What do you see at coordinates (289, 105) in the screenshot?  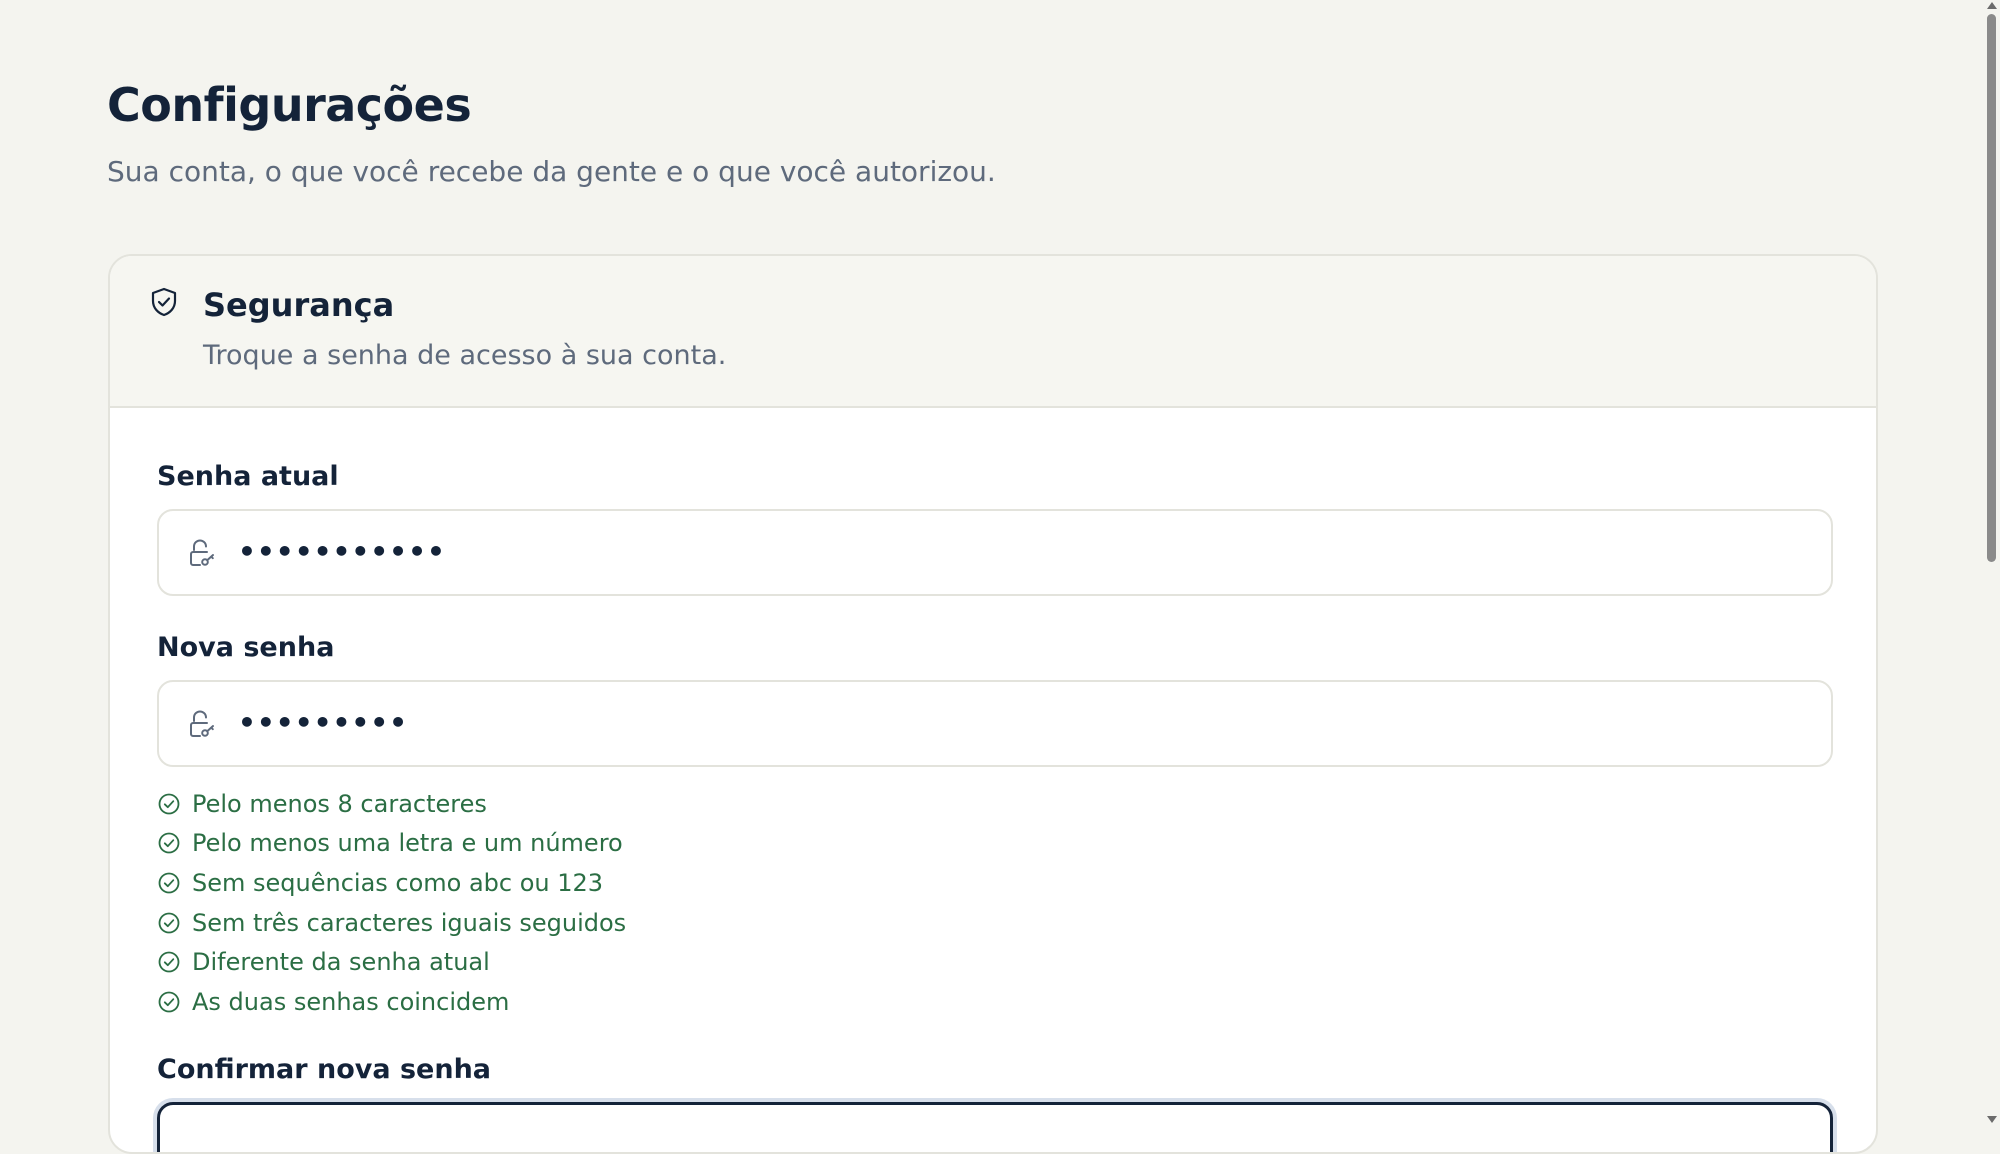 I see `page-title: Configurações` at bounding box center [289, 105].